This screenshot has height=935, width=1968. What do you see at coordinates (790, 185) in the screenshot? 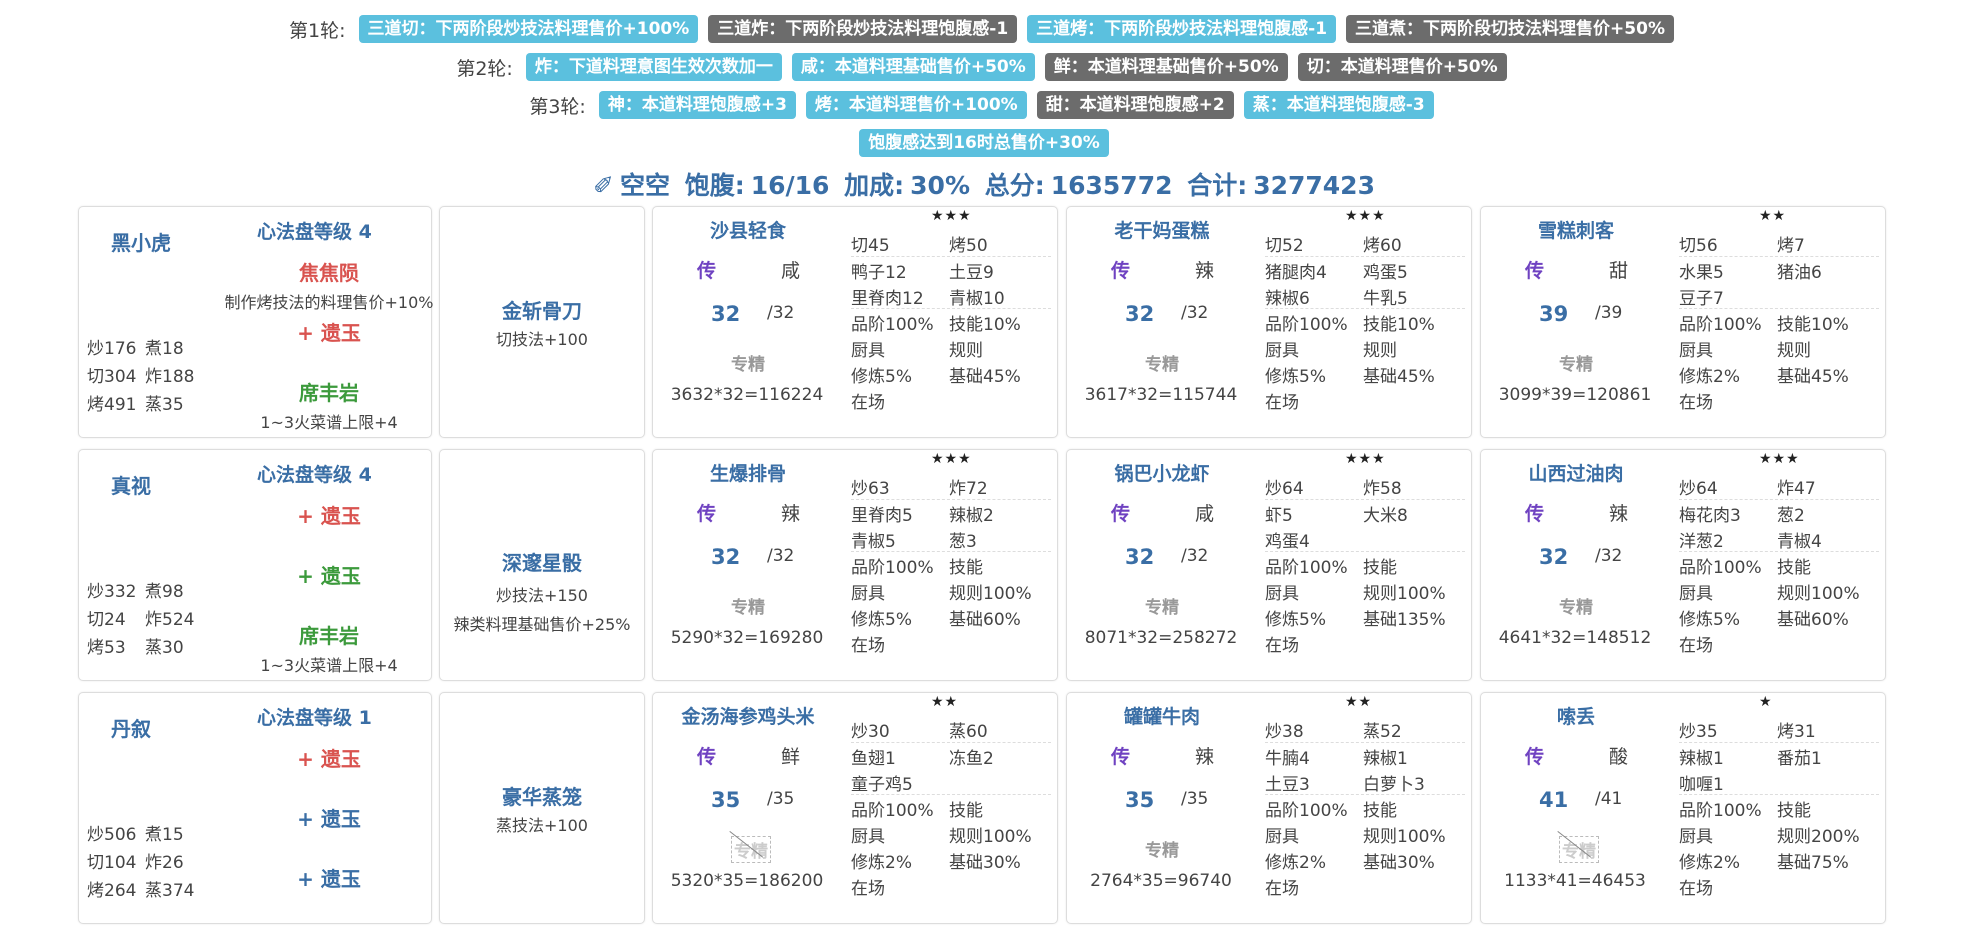
I see `fullness-value: 16/16` at bounding box center [790, 185].